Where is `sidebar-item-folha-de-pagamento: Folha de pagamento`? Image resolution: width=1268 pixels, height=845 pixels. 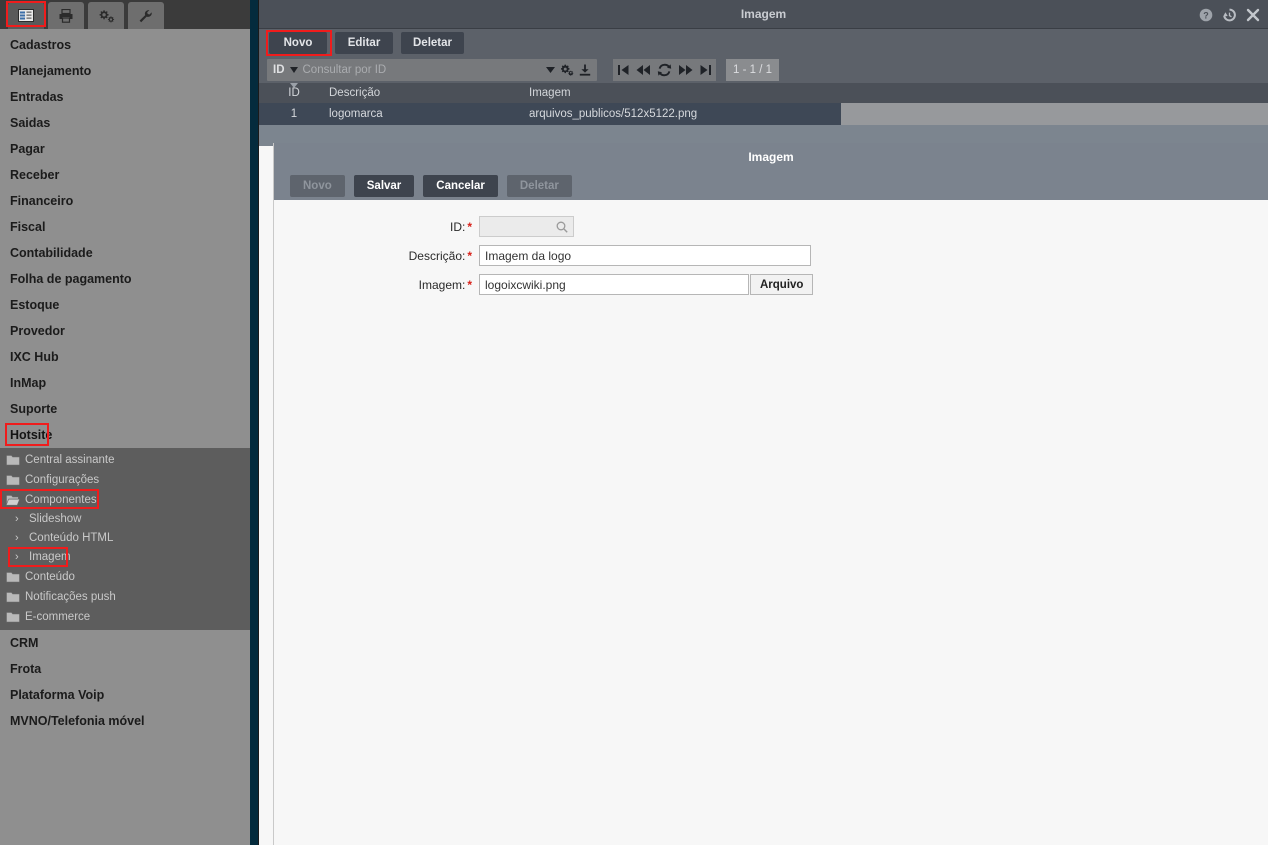
sidebar-item-folha-de-pagamento: Folha de pagamento is located at coordinates (125, 279).